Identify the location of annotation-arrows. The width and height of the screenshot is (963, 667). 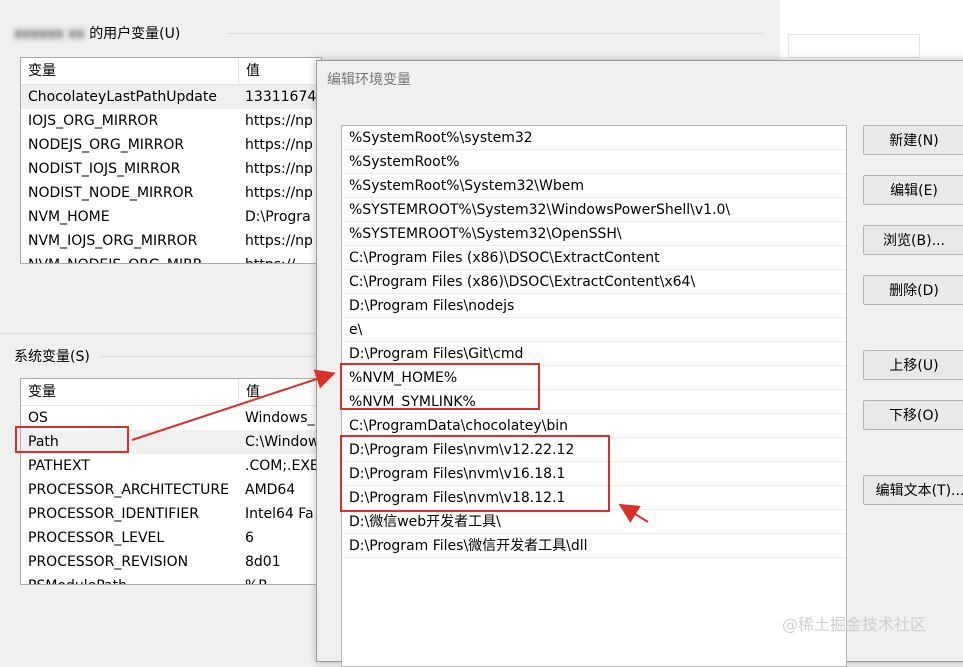
(390, 446).